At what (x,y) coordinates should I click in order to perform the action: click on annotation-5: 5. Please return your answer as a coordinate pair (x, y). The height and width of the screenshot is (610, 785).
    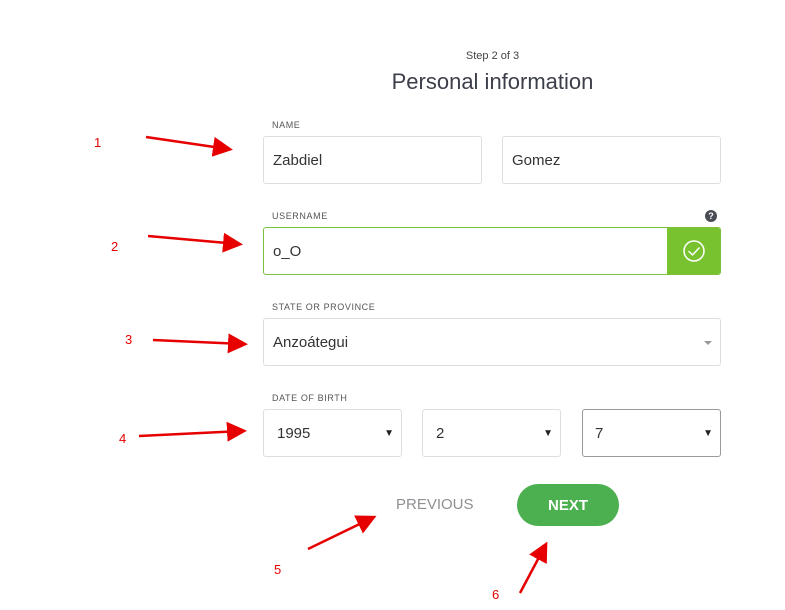
    Looking at the image, I should click on (278, 569).